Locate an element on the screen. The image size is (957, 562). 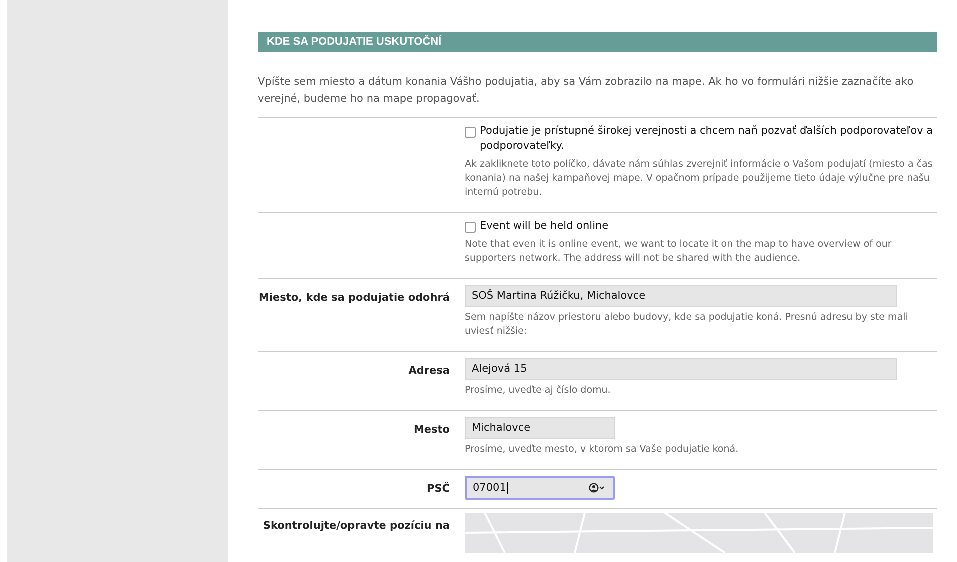
field-label: Mesto is located at coordinates (432, 430).